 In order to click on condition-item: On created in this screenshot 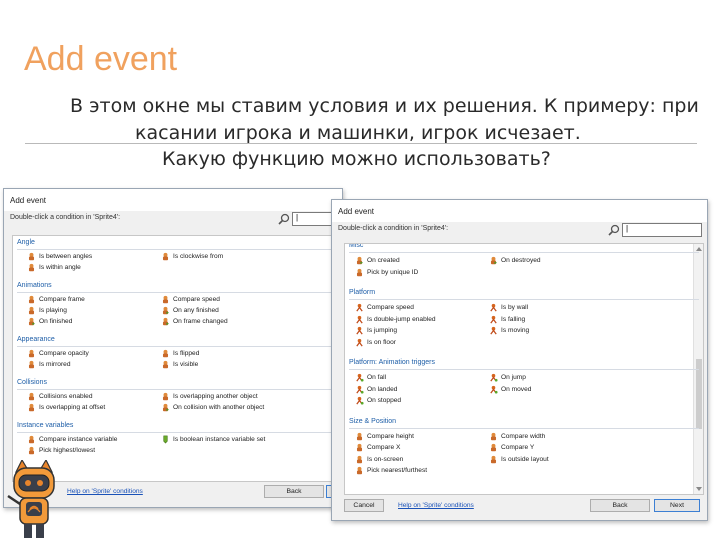, I will do `click(377, 260)`.